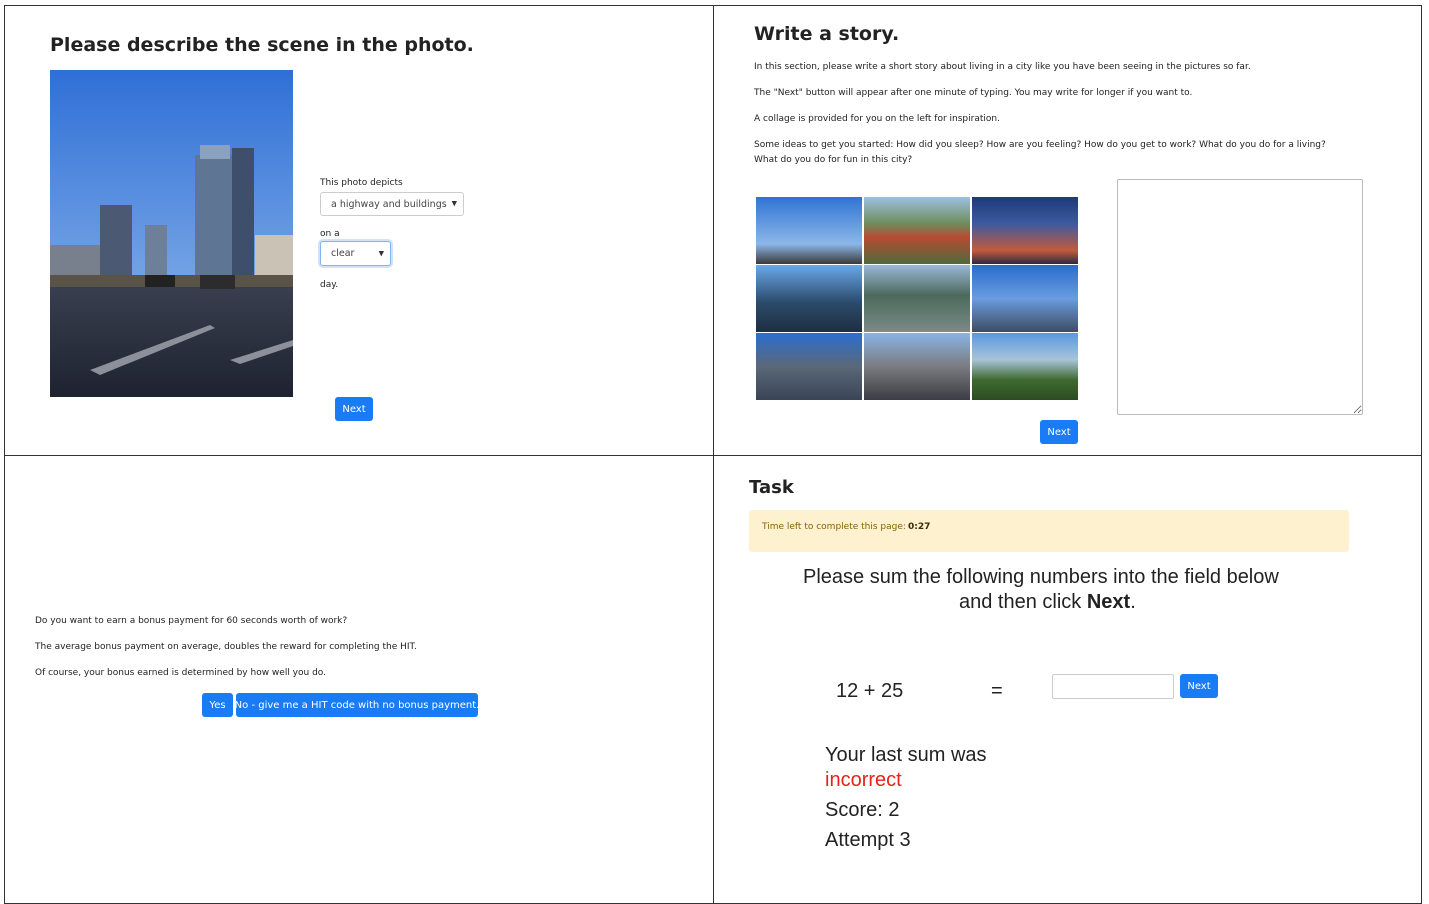 The image size is (1429, 904). Describe the element at coordinates (862, 810) in the screenshot. I see `score-text: Score: 2` at that location.